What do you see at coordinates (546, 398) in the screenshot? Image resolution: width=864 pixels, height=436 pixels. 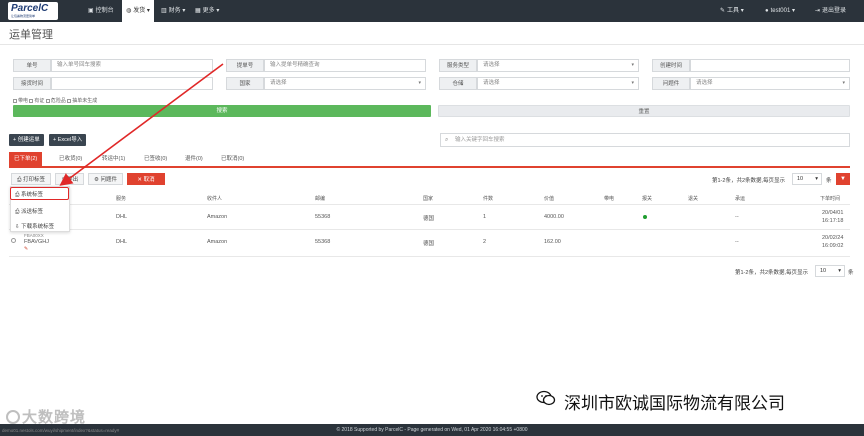 I see `wechat-icon` at bounding box center [546, 398].